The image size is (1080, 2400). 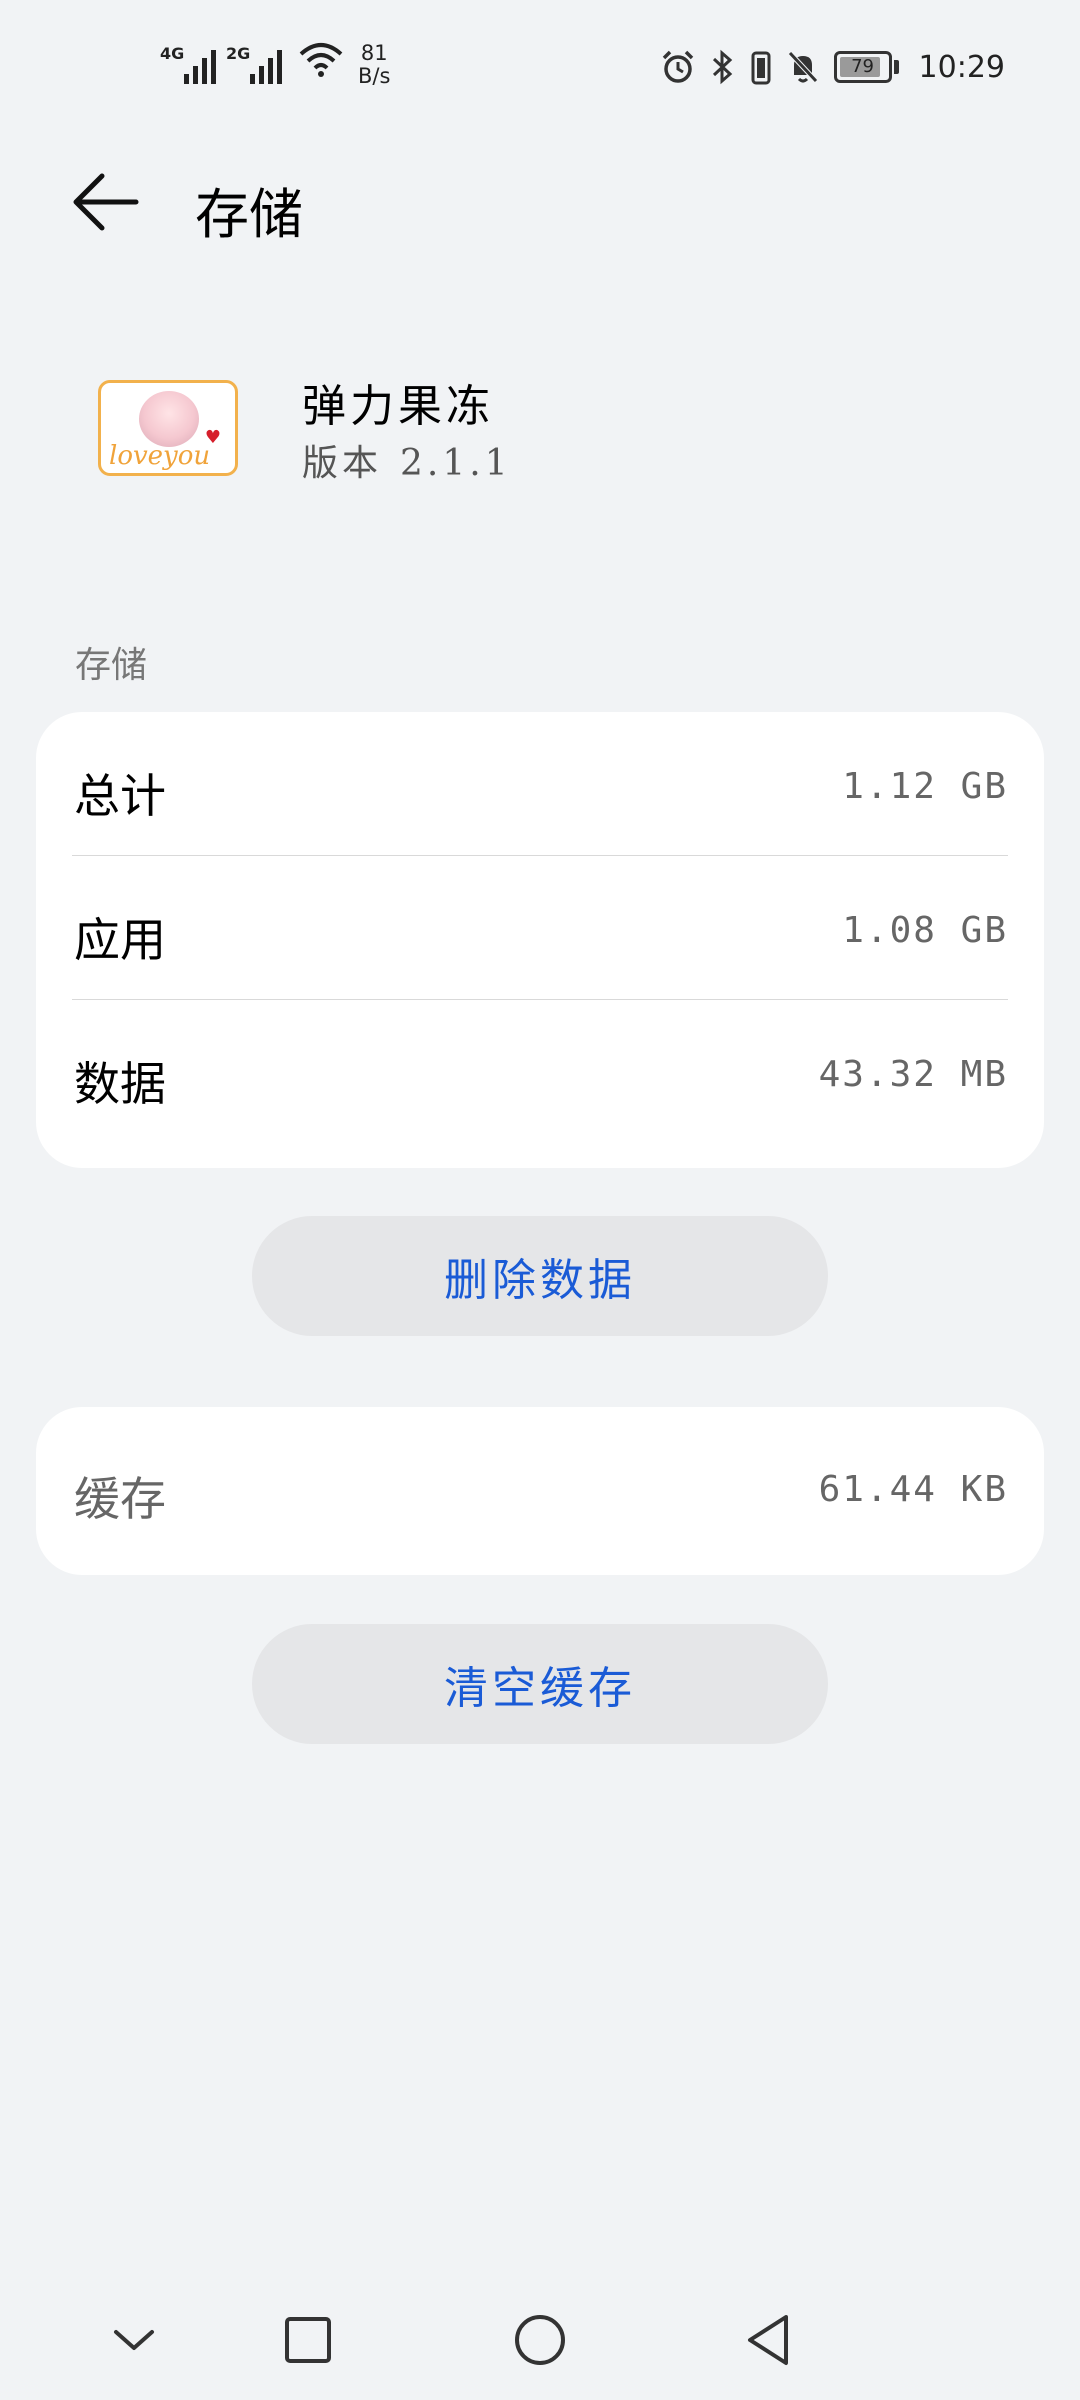 What do you see at coordinates (111, 665) in the screenshot?
I see `storage-section-label: 存储` at bounding box center [111, 665].